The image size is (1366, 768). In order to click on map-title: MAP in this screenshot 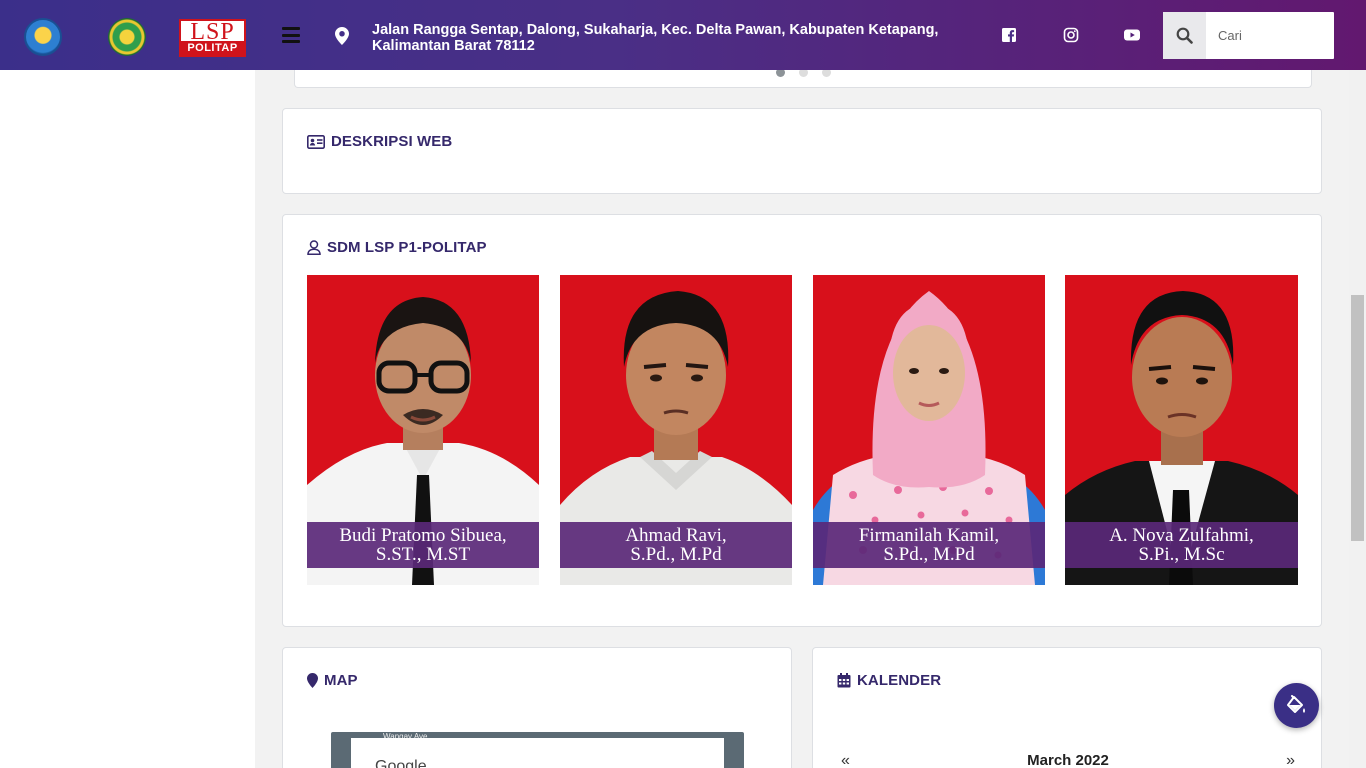, I will do `click(341, 680)`.